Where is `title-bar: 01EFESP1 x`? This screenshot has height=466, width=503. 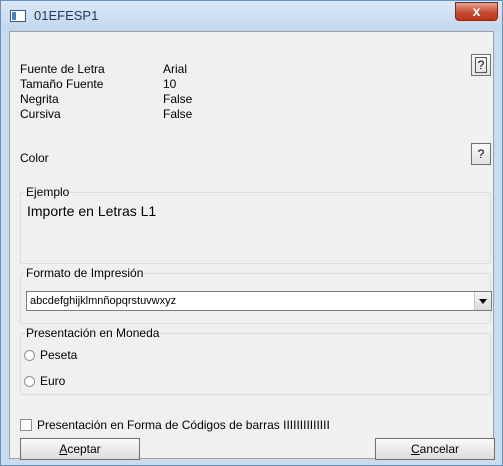 title-bar: 01EFESP1 x is located at coordinates (251, 16).